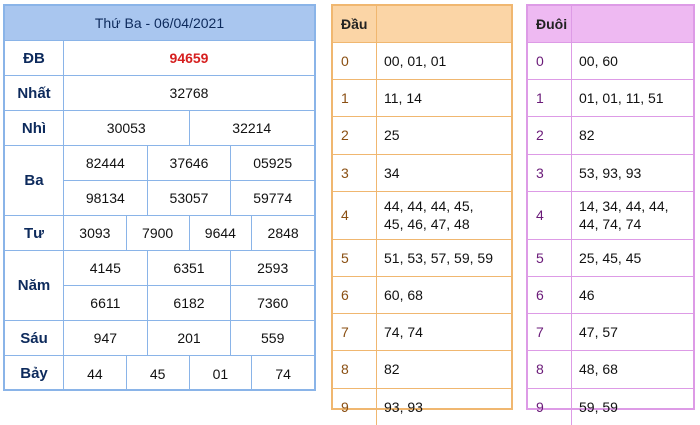 This screenshot has width=700, height=425. Describe the element at coordinates (403, 332) in the screenshot. I see `dau-values: 74, 74` at that location.